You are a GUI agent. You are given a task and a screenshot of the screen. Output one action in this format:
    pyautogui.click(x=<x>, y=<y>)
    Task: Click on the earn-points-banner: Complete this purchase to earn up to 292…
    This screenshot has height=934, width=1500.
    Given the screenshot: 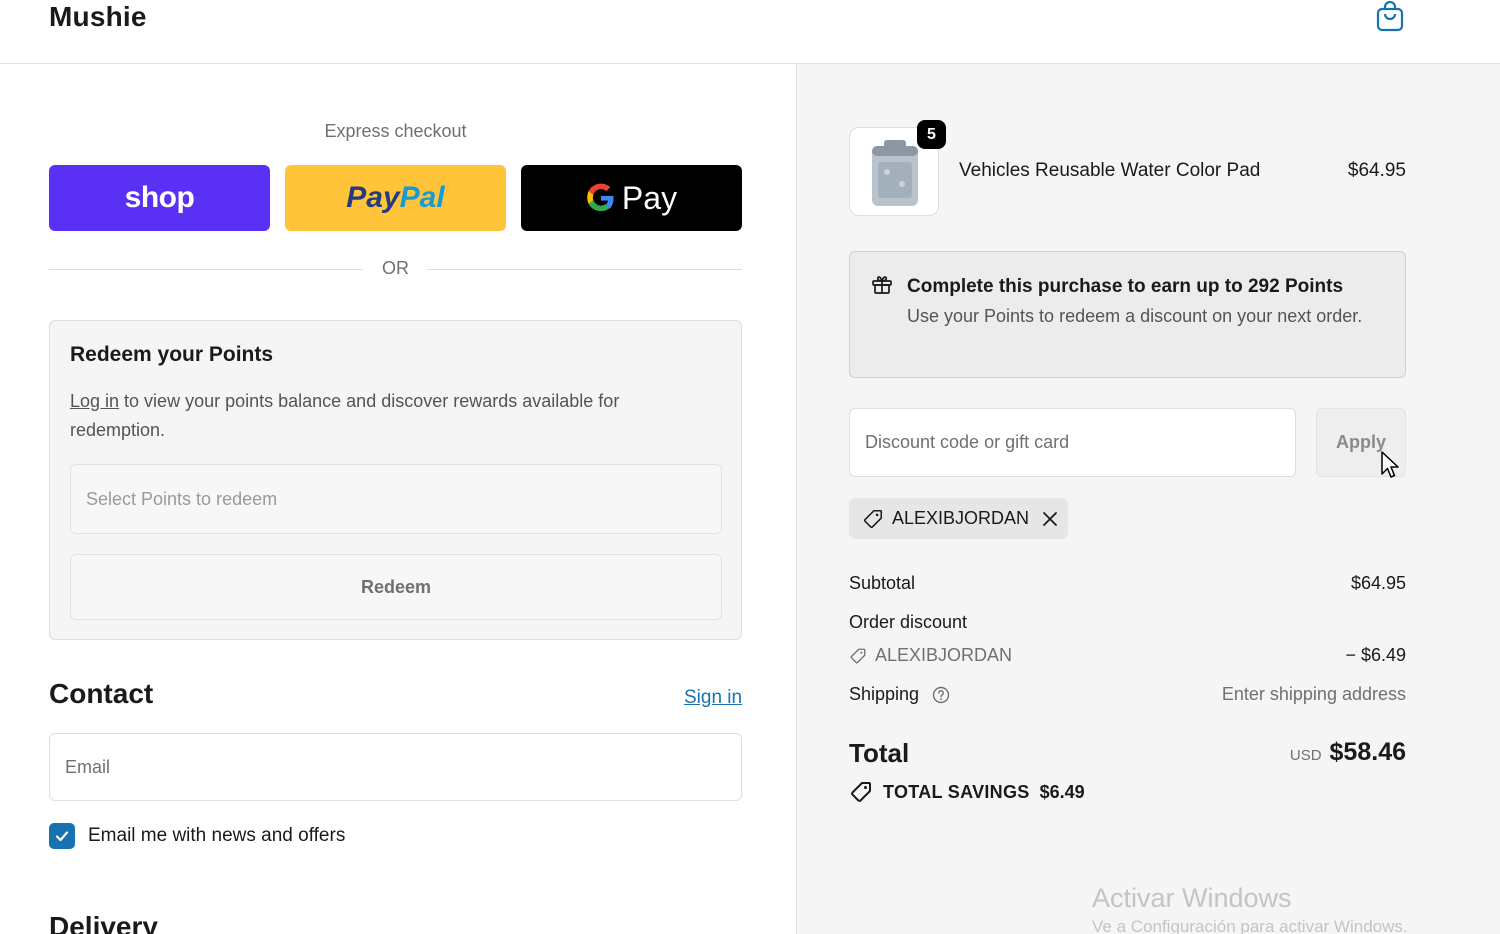 What is the action you would take?
    pyautogui.click(x=1127, y=314)
    